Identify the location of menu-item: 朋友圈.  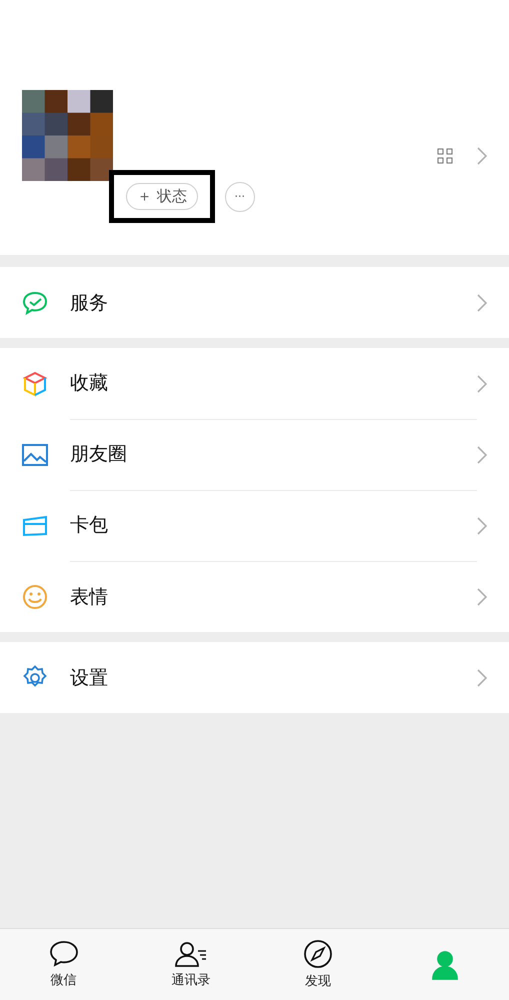
(273, 454).